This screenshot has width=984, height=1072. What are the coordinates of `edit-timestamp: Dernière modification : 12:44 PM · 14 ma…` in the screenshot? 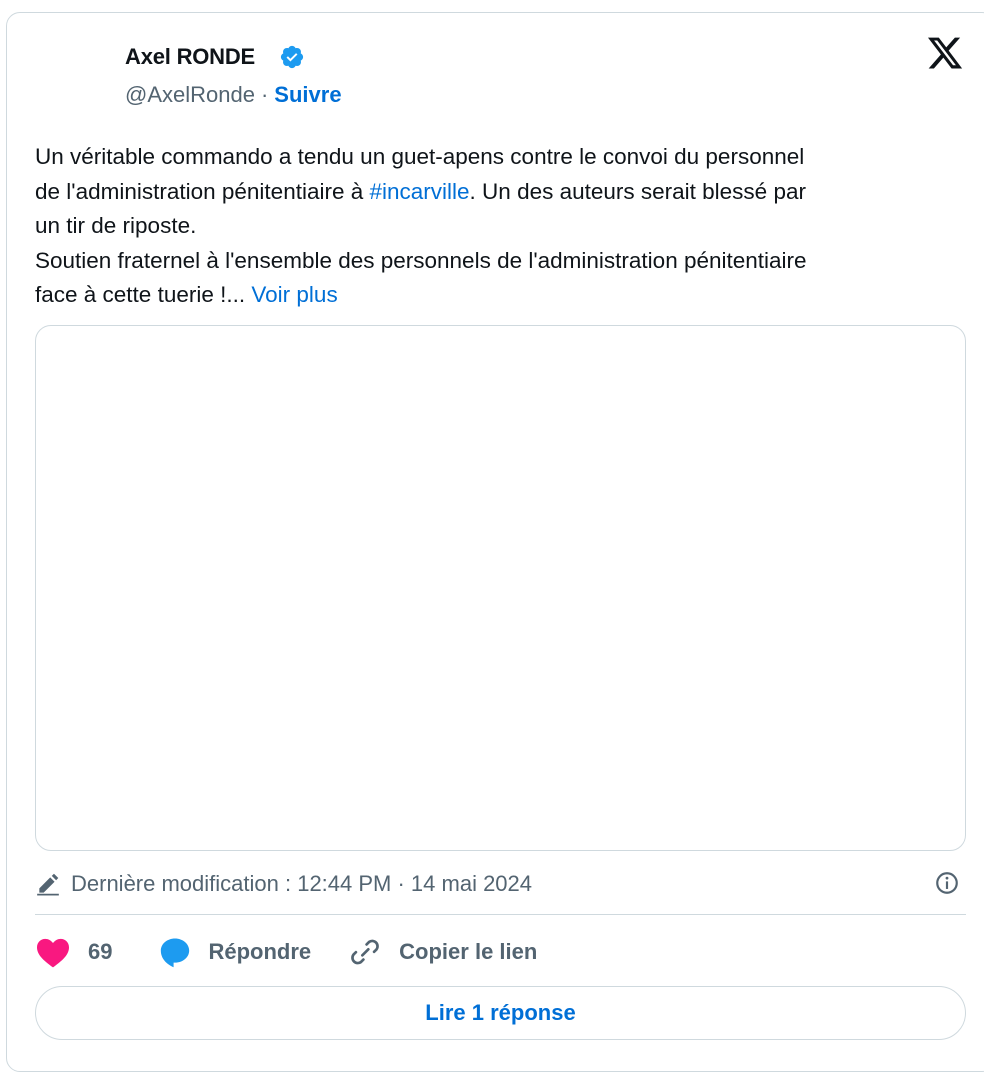 It's located at (301, 884).